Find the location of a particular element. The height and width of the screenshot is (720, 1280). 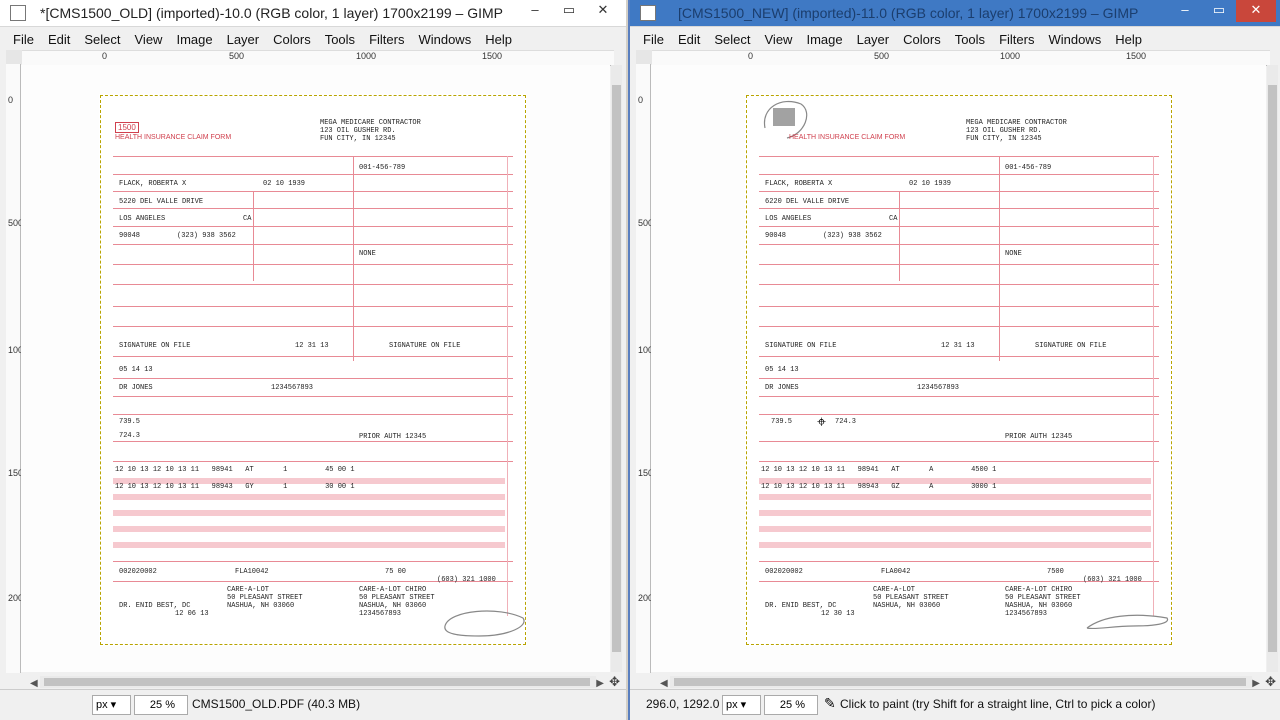

zoom-value: 25 % is located at coordinates (162, 705).